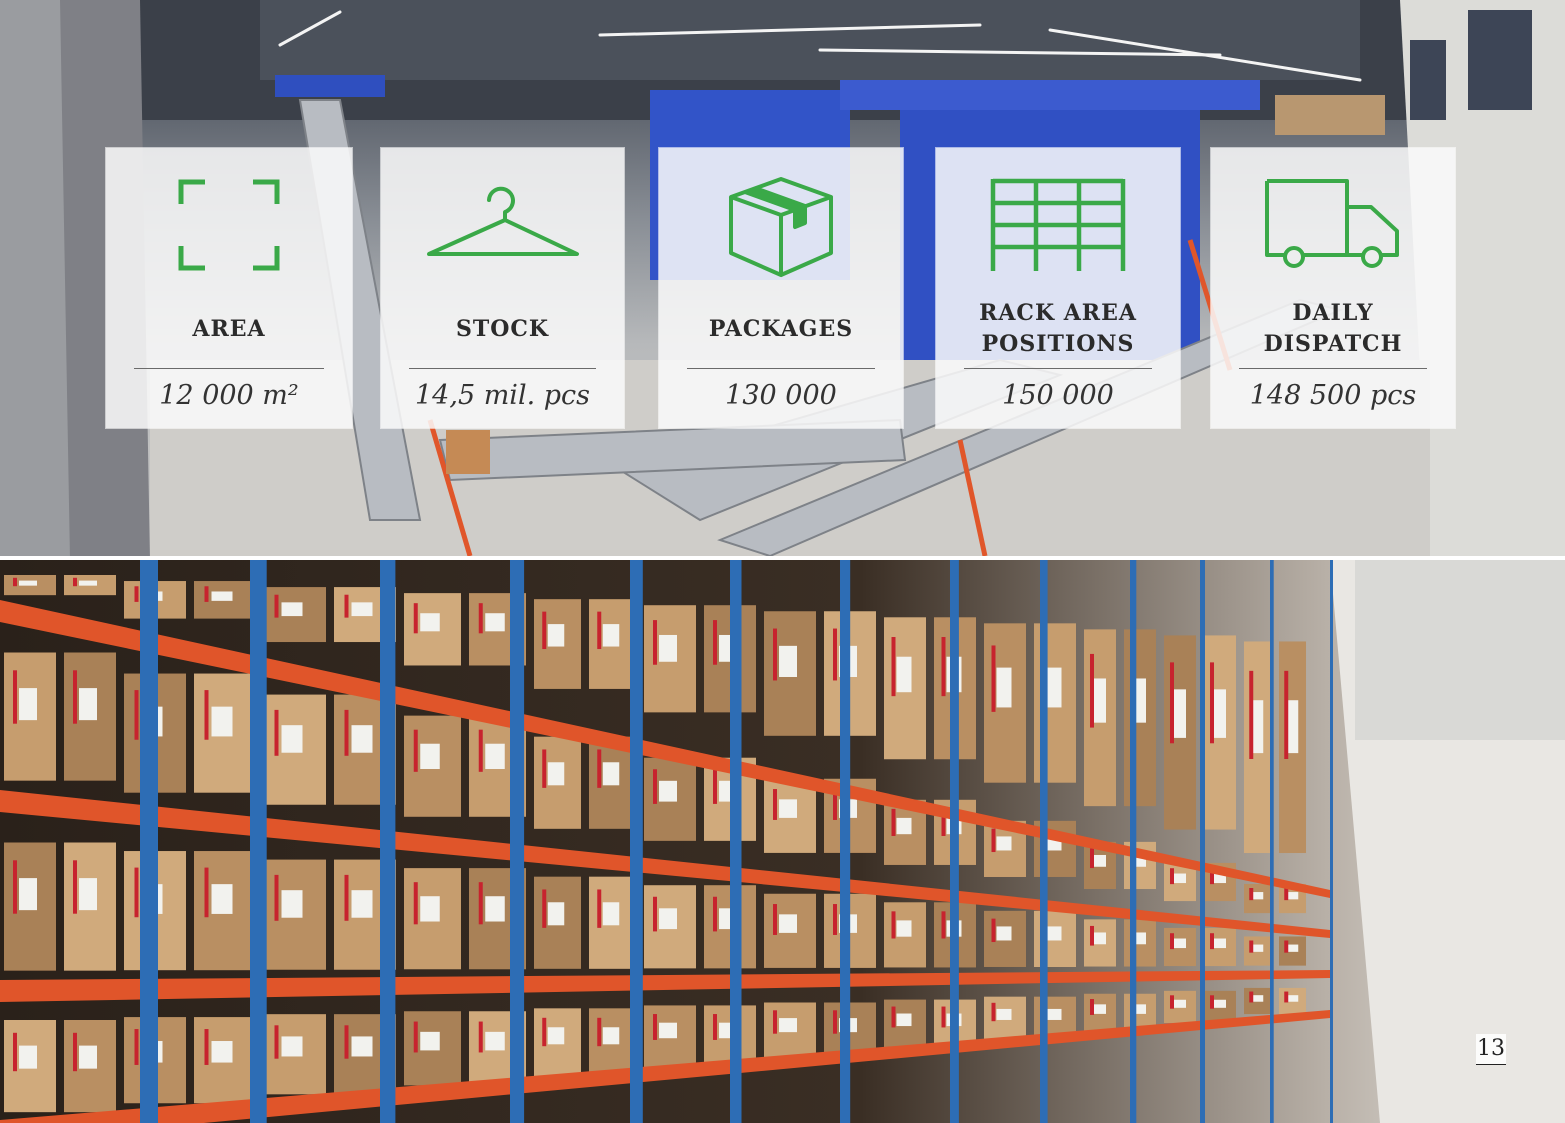  I want to click on stat-label: DAILY DISPATCH, so click(1333, 328).